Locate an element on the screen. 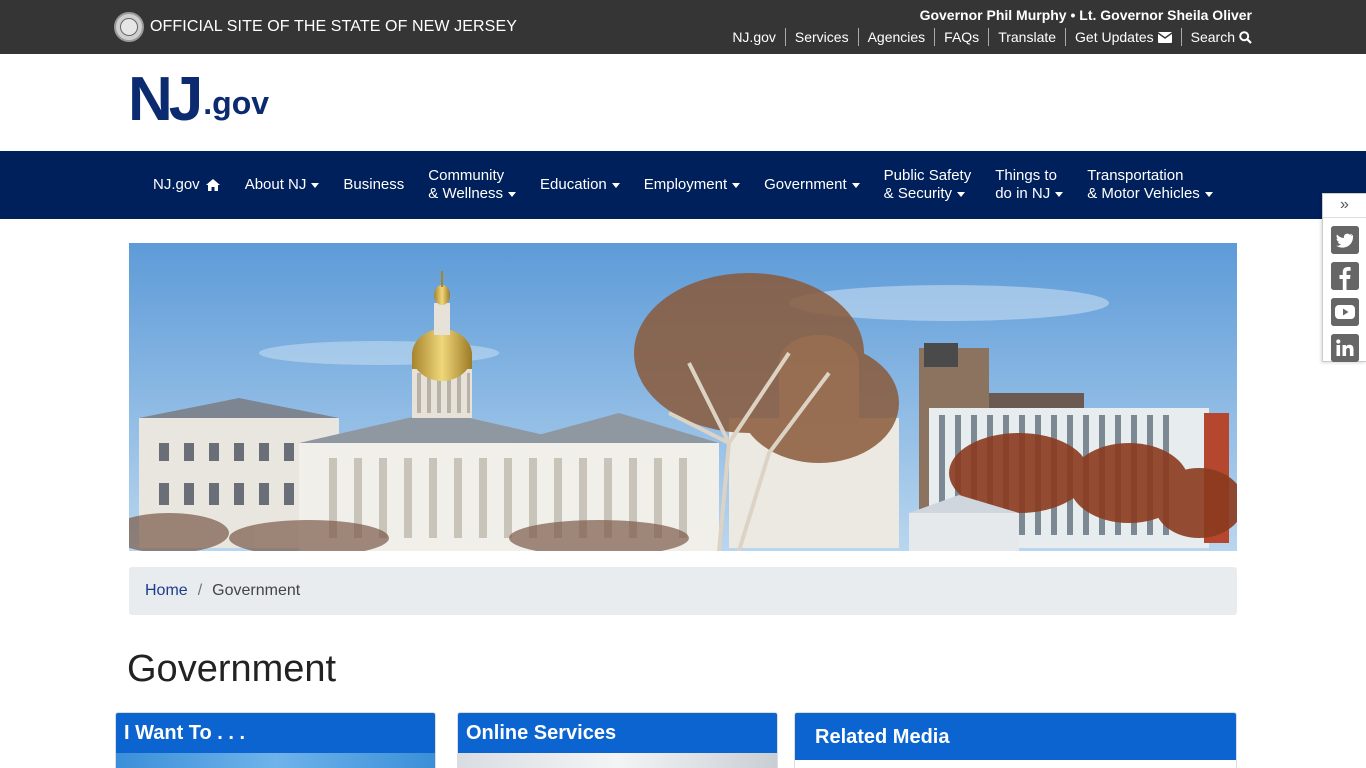  related-media-card-title: Related Media is located at coordinates (1015, 736).